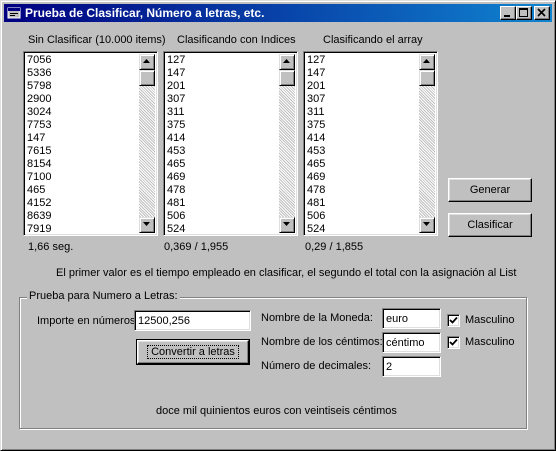 The width and height of the screenshot is (556, 451). What do you see at coordinates (39, 60) in the screenshot?
I see `list-item: 7056` at bounding box center [39, 60].